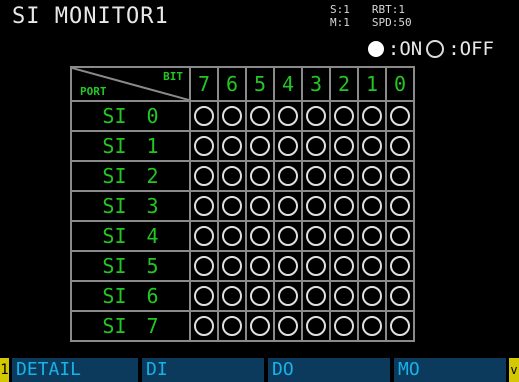 The width and height of the screenshot is (519, 382). I want to click on di-key: DI, so click(203, 370).